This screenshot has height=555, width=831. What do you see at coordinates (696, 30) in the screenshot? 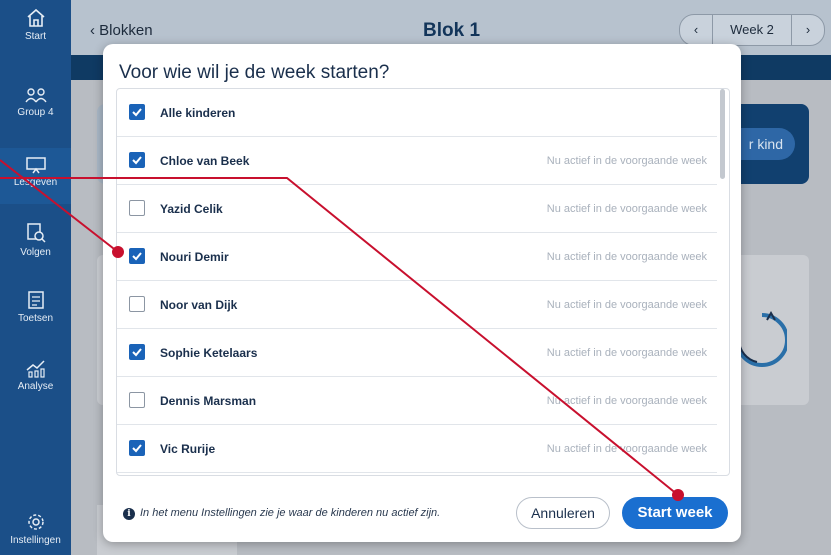
I see `previous-week-button: ‹` at bounding box center [696, 30].